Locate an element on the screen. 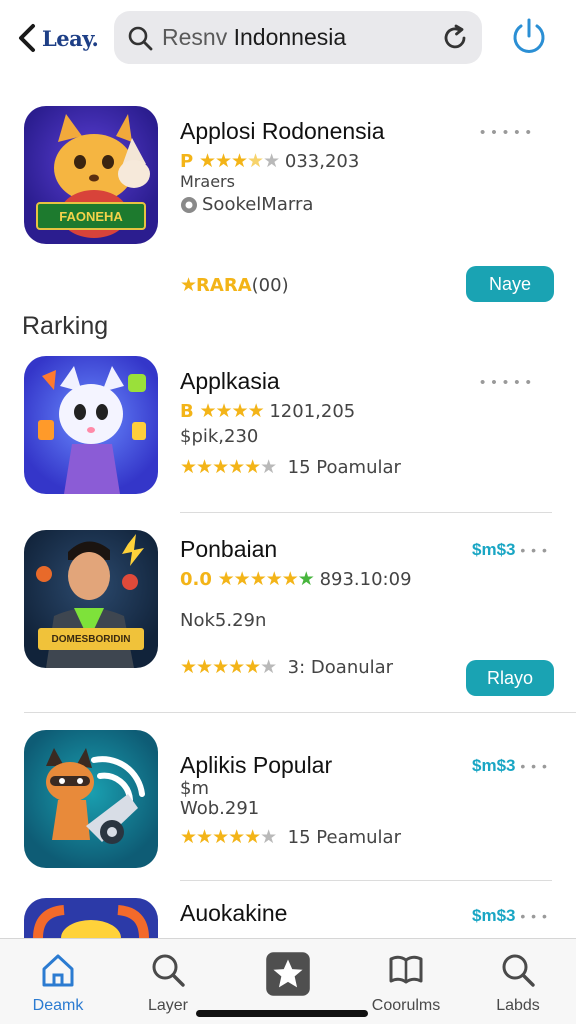 This screenshot has width=576, height=1024. power-icon is located at coordinates (529, 37).